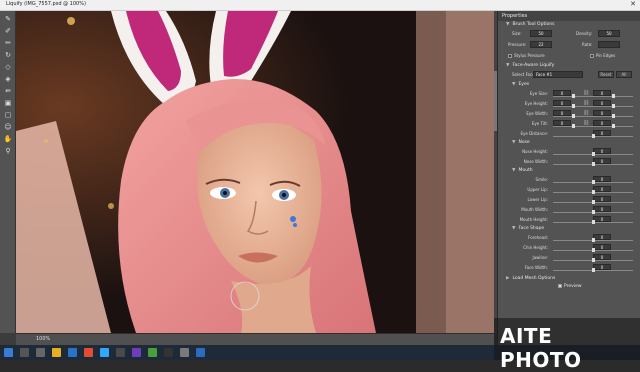  I want to click on eye-tilt-row: Eye Tilt: 0 ⛓ 0, so click(569, 124).